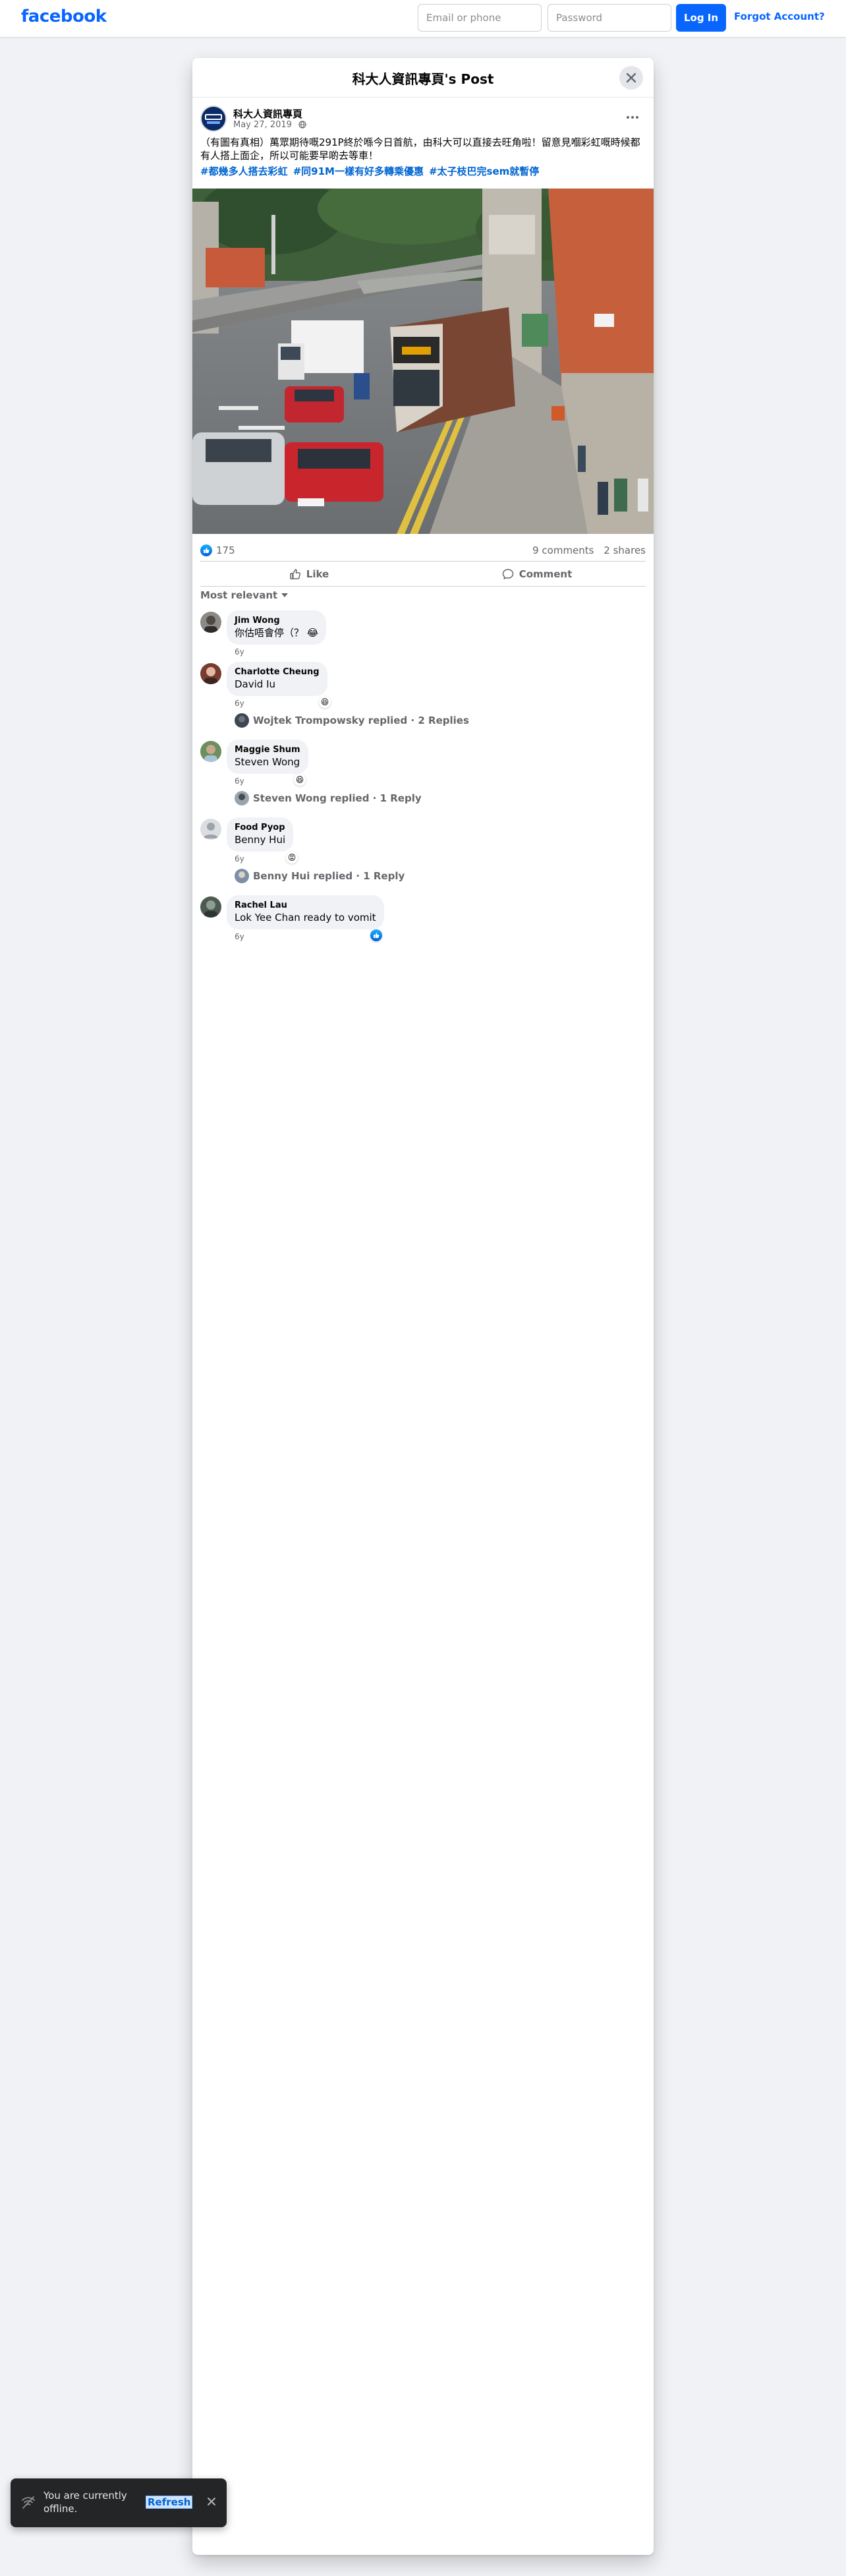  I want to click on facebook-logo: facebook, so click(64, 16).